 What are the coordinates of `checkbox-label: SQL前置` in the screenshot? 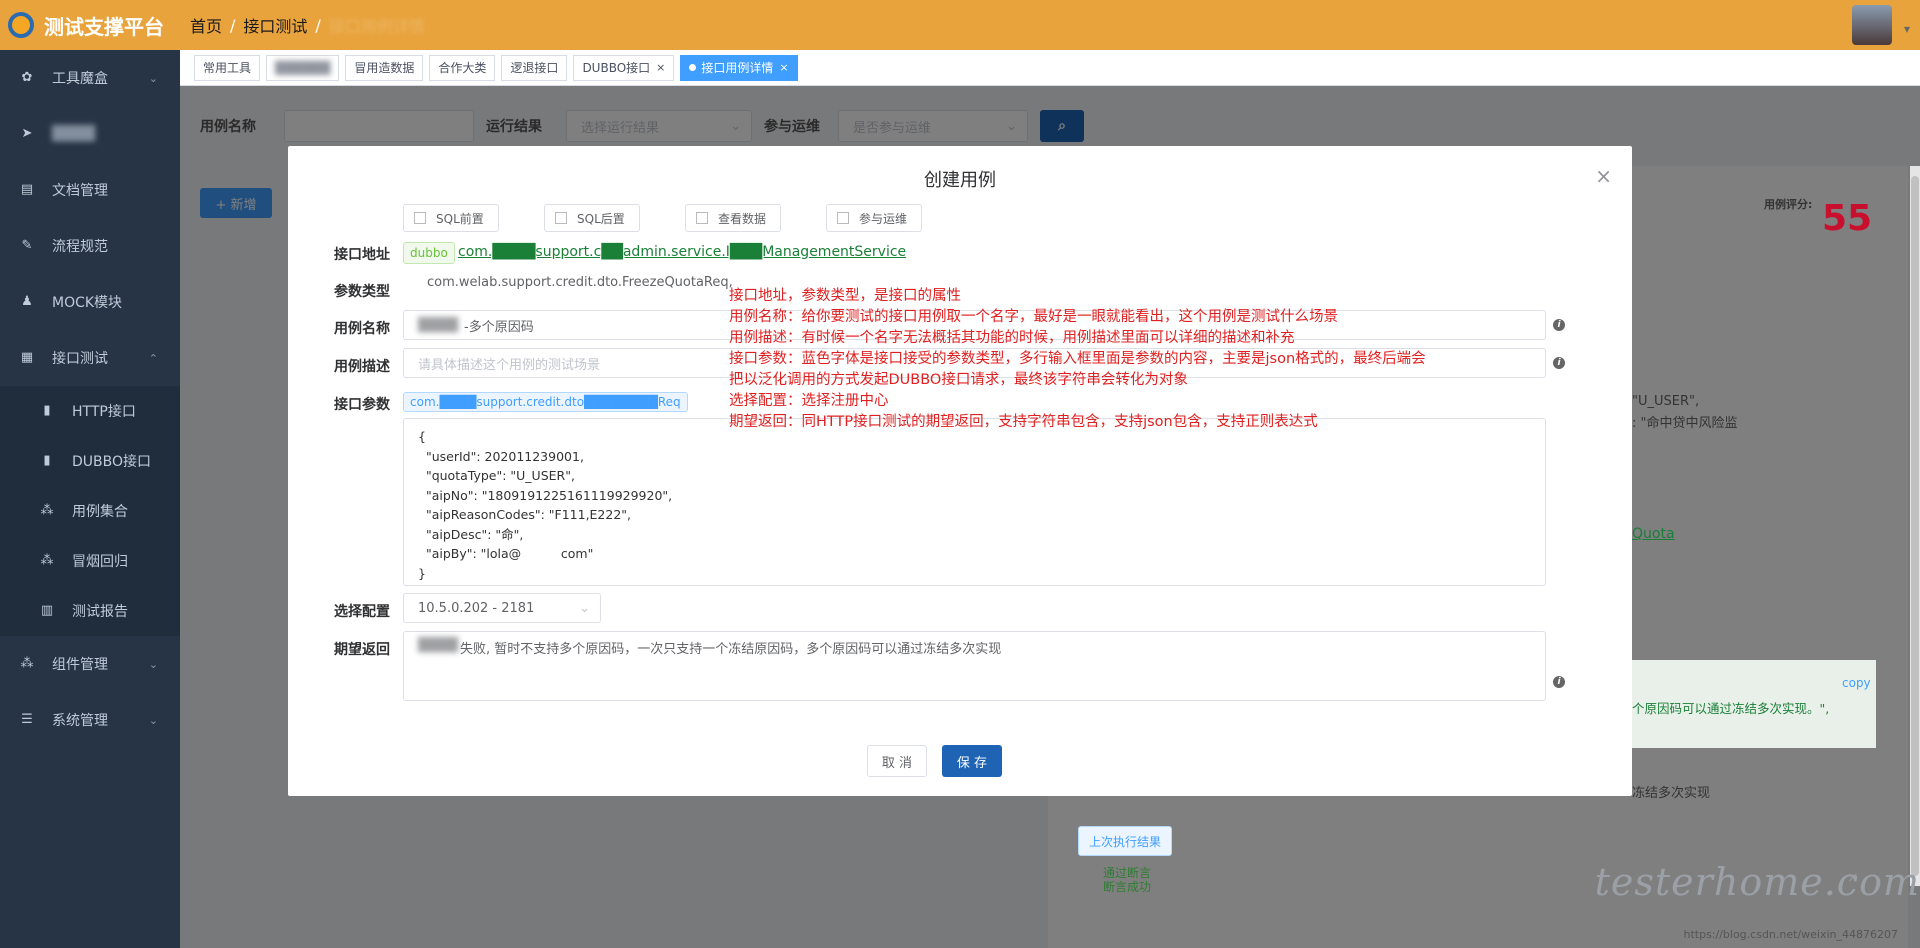 It's located at (460, 218).